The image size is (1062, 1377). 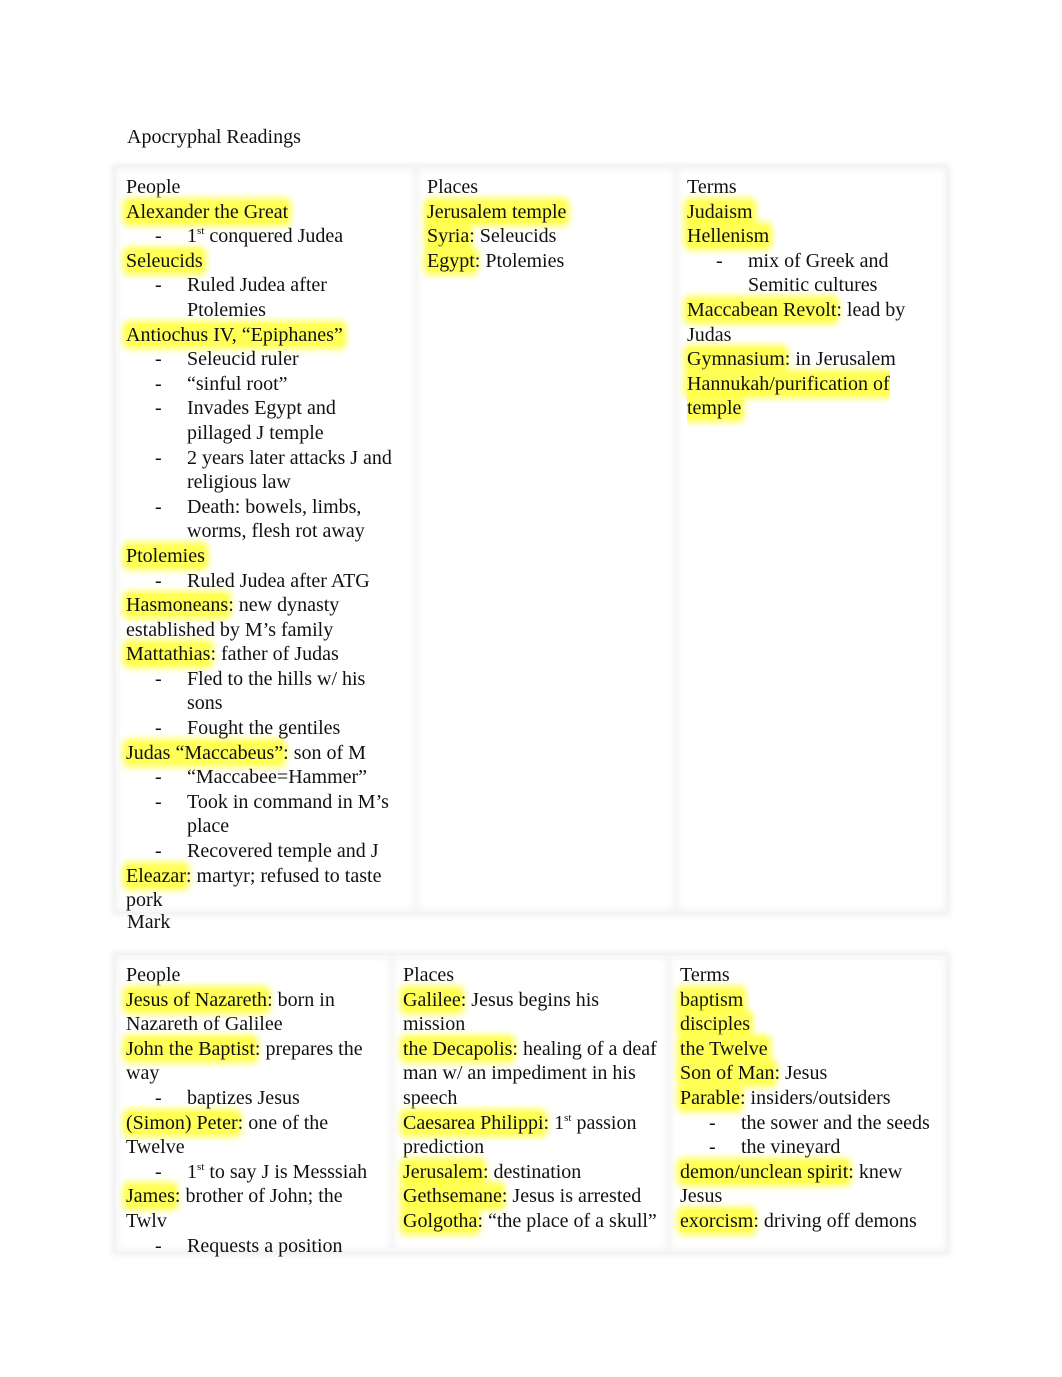 I want to click on note-text: “sinful root”, so click(x=237, y=383).